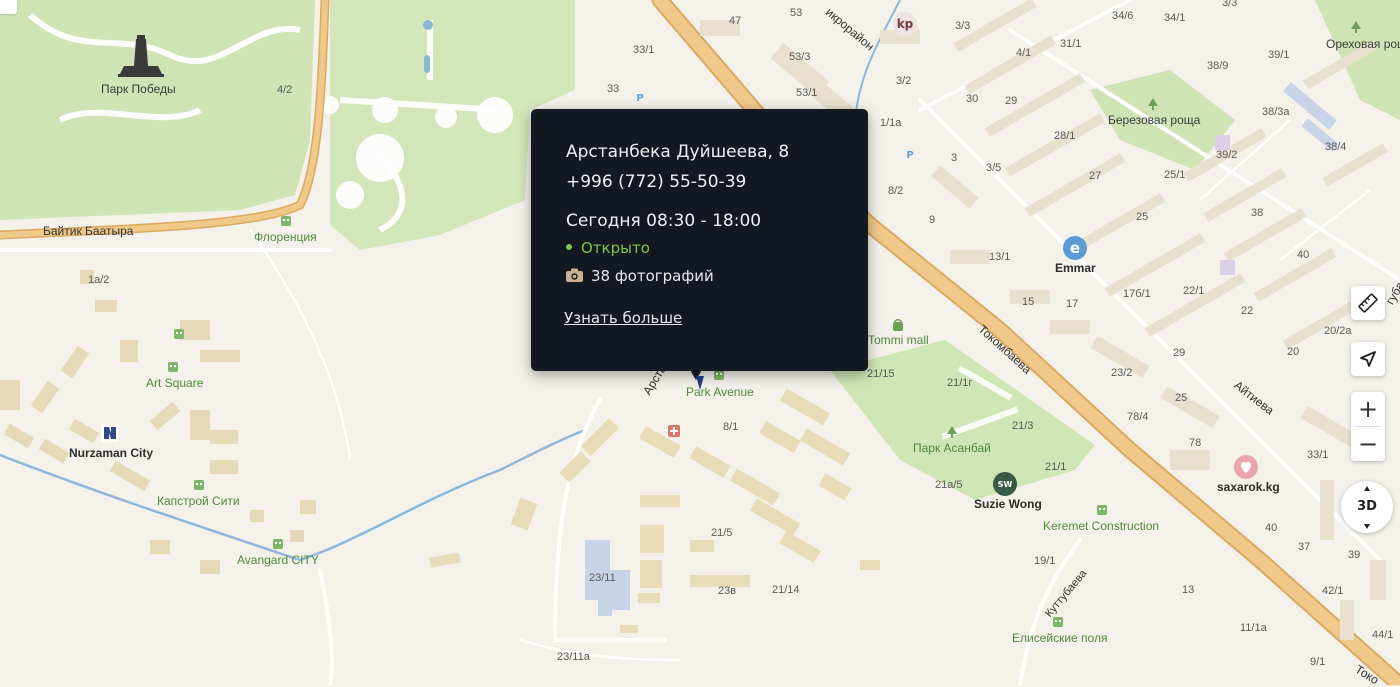  Describe the element at coordinates (1122, 373) in the screenshot. I see `house-number: 23/2` at that location.